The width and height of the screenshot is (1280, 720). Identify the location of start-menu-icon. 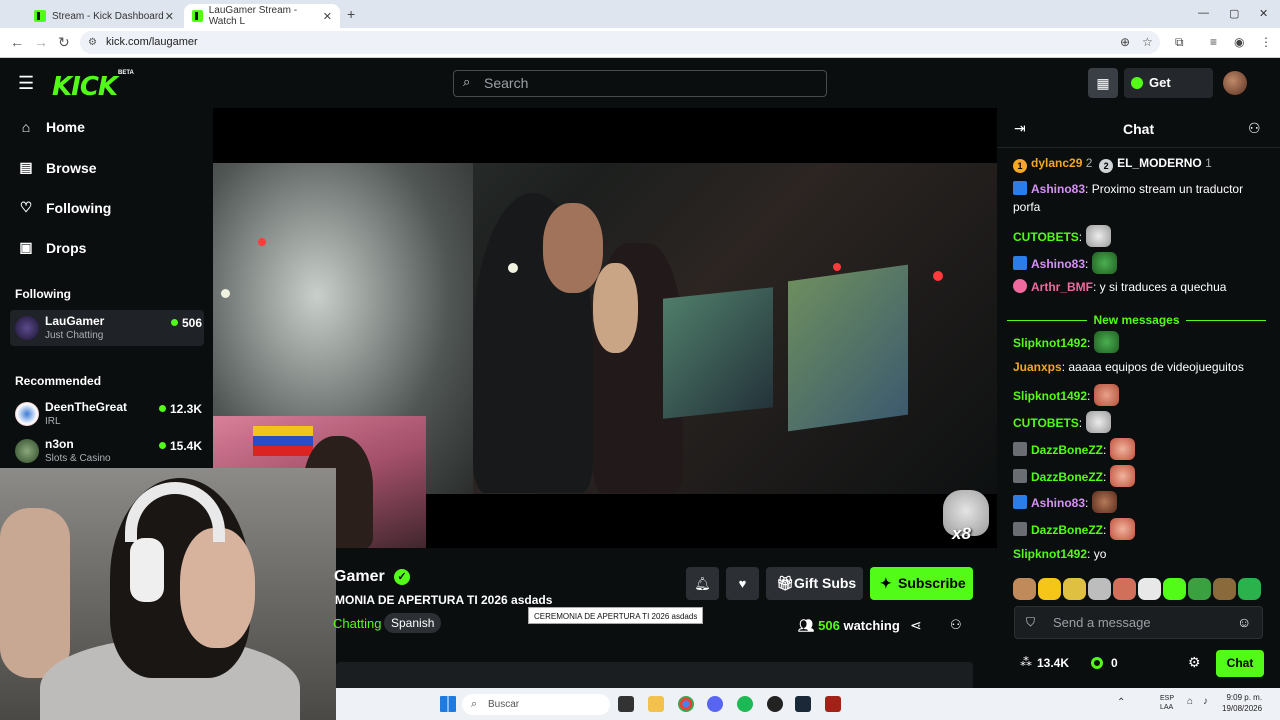
(448, 704).